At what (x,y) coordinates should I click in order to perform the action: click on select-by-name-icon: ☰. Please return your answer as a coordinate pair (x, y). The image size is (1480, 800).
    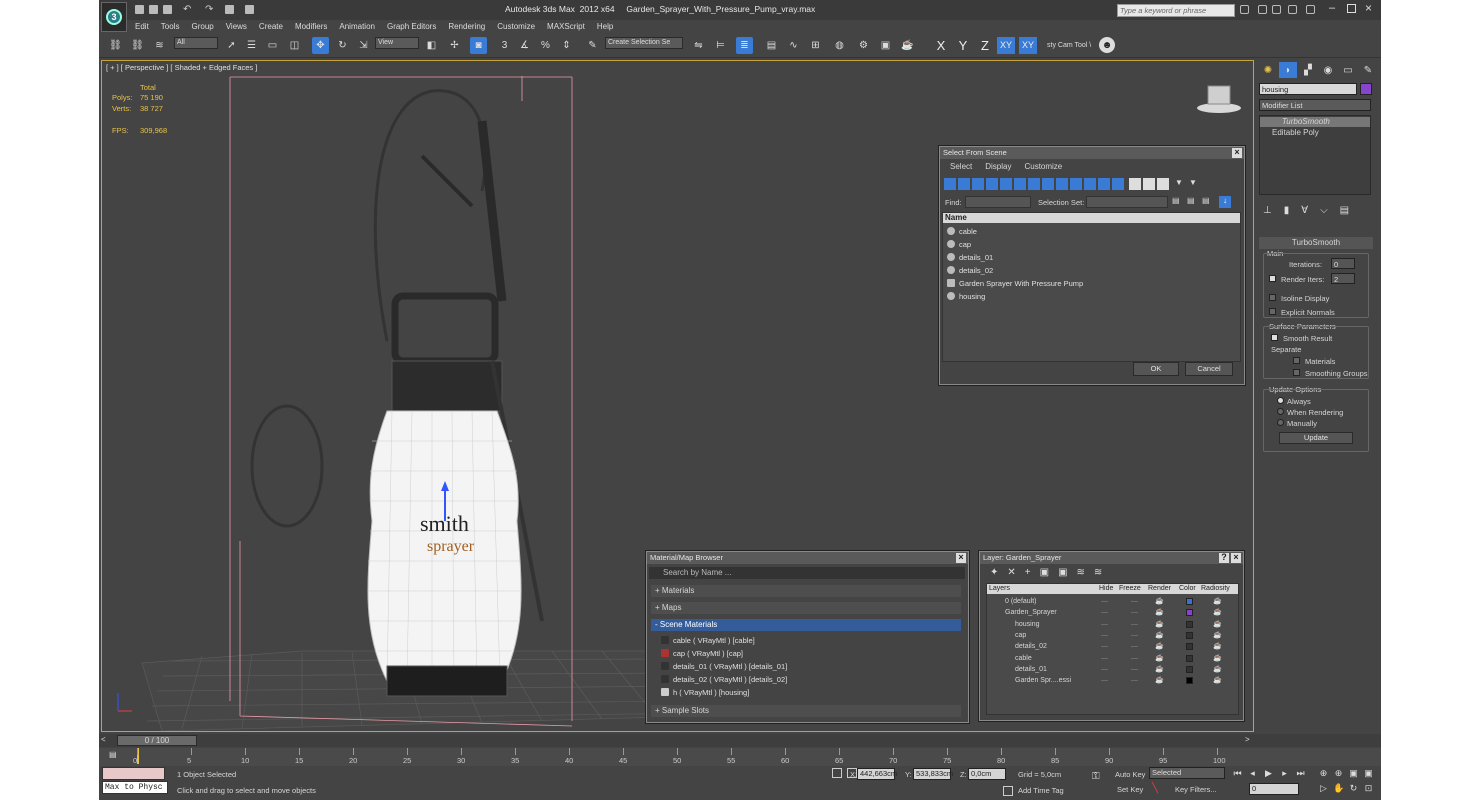
    Looking at the image, I should click on (251, 45).